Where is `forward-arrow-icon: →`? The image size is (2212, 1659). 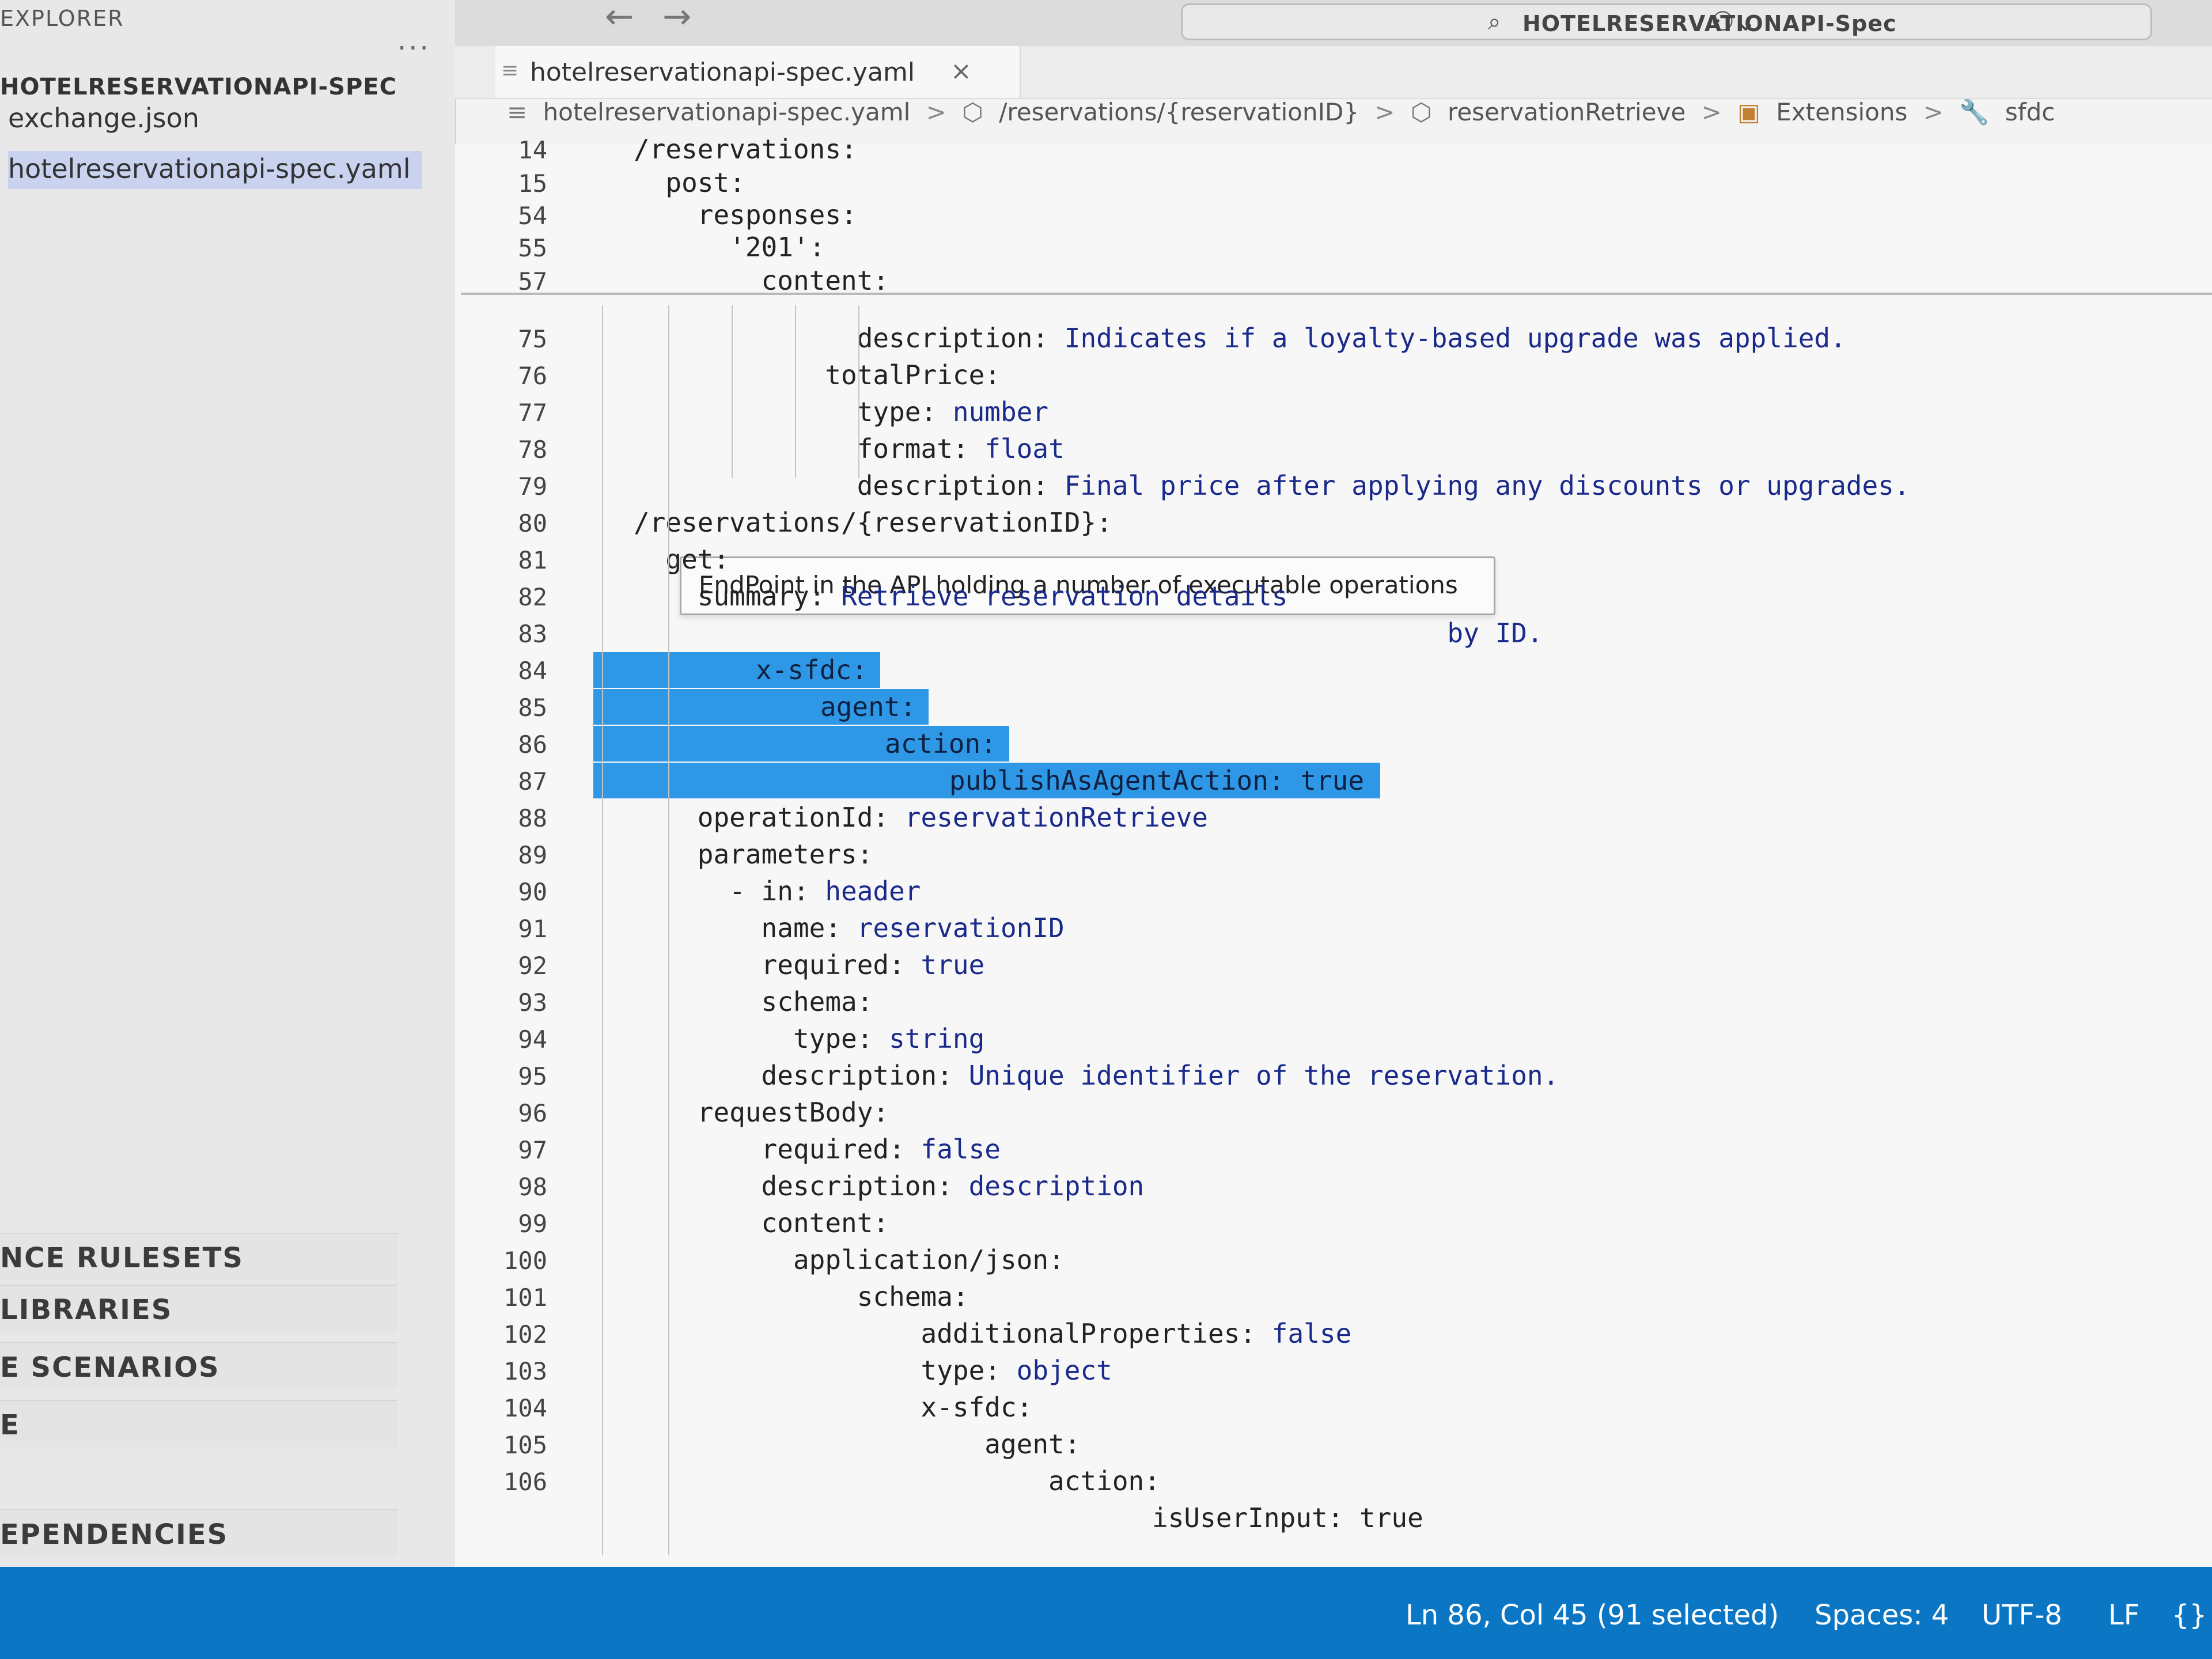 forward-arrow-icon: → is located at coordinates (676, 18).